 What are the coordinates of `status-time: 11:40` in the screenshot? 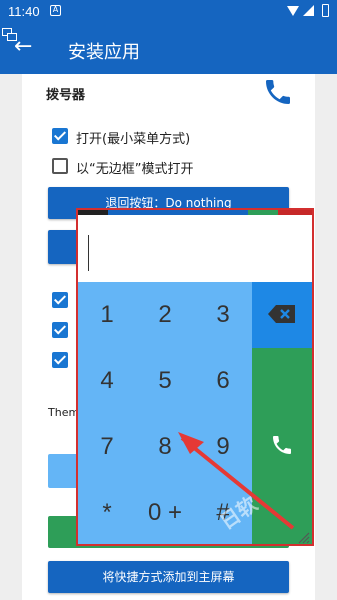 It's located at (24, 11).